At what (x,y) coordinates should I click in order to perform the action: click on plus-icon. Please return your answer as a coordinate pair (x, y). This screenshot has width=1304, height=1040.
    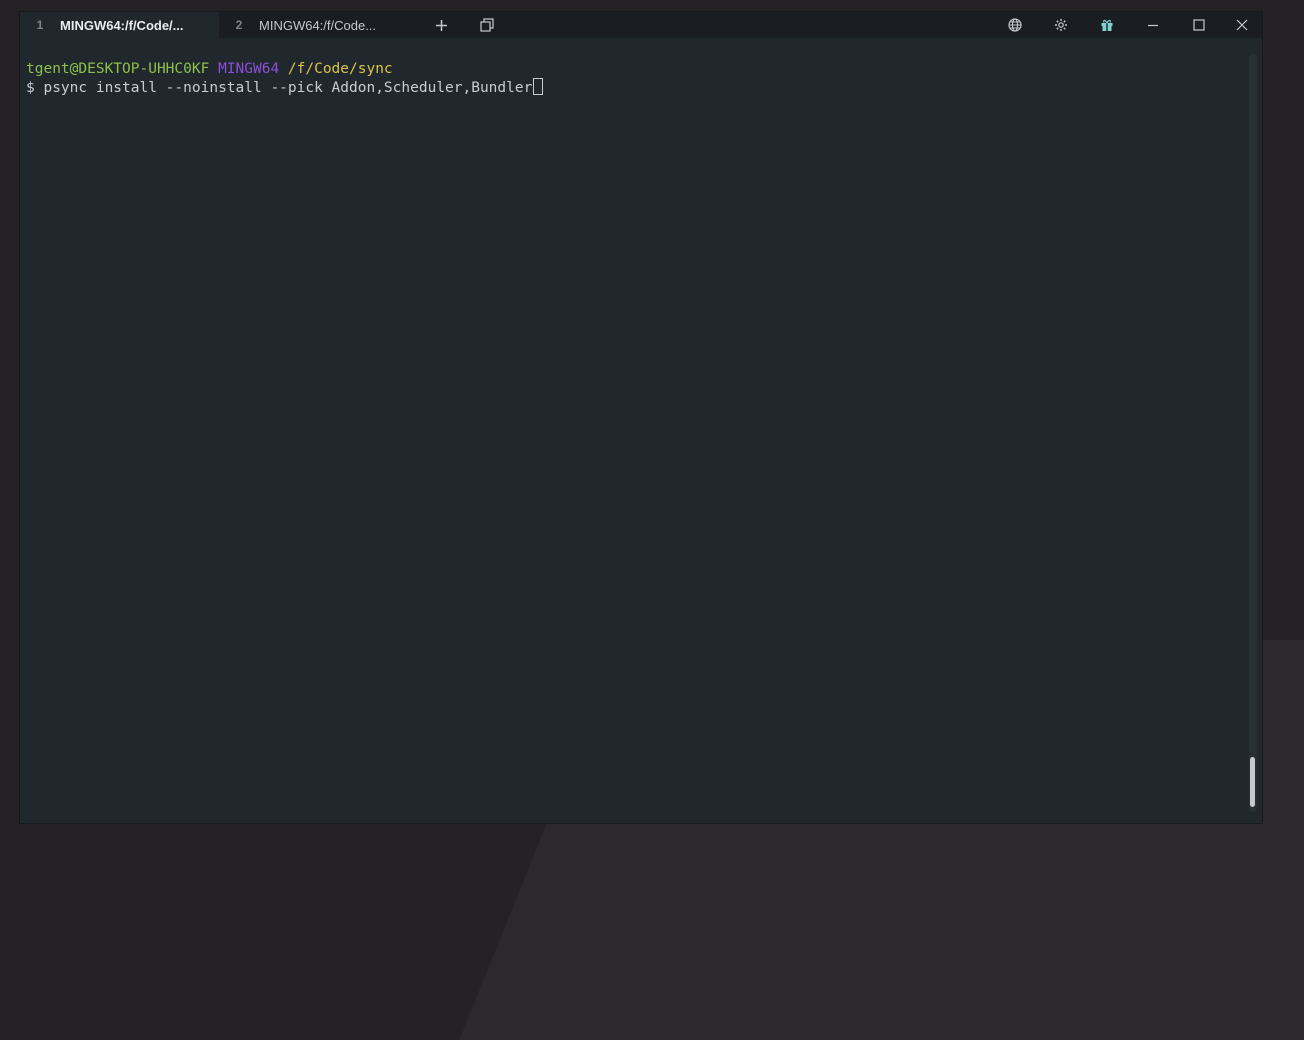
    Looking at the image, I should click on (441, 25).